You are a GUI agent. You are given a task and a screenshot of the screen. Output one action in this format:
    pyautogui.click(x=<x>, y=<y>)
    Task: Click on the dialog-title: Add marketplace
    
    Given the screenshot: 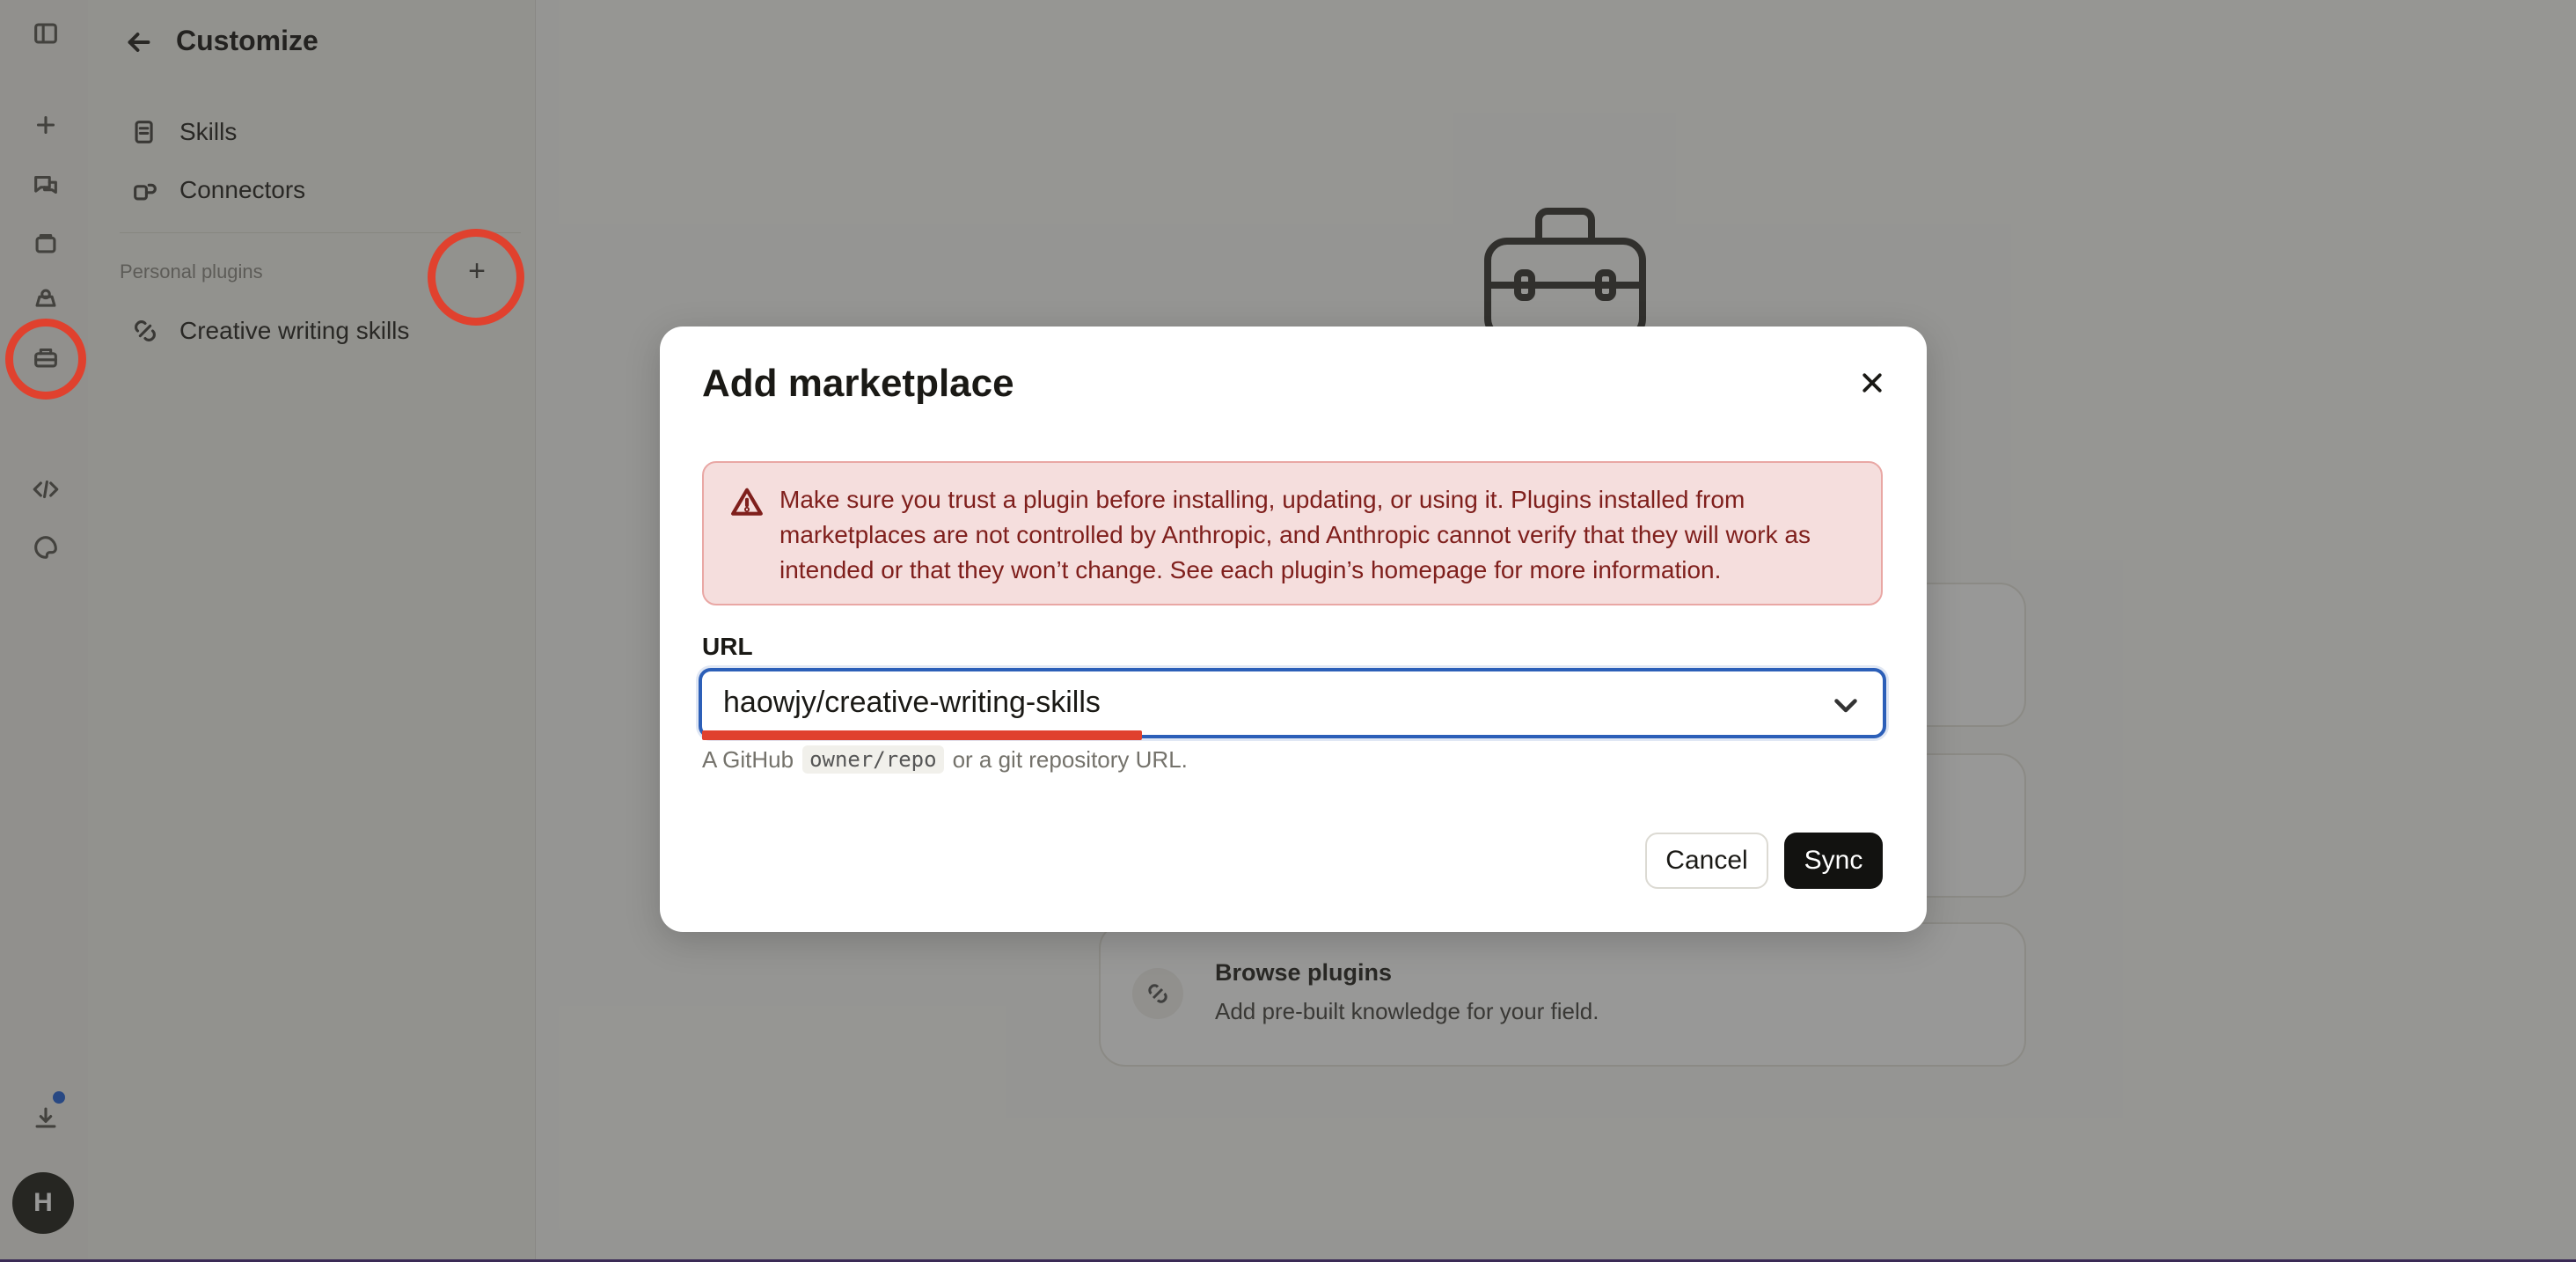 What is the action you would take?
    pyautogui.click(x=858, y=383)
    